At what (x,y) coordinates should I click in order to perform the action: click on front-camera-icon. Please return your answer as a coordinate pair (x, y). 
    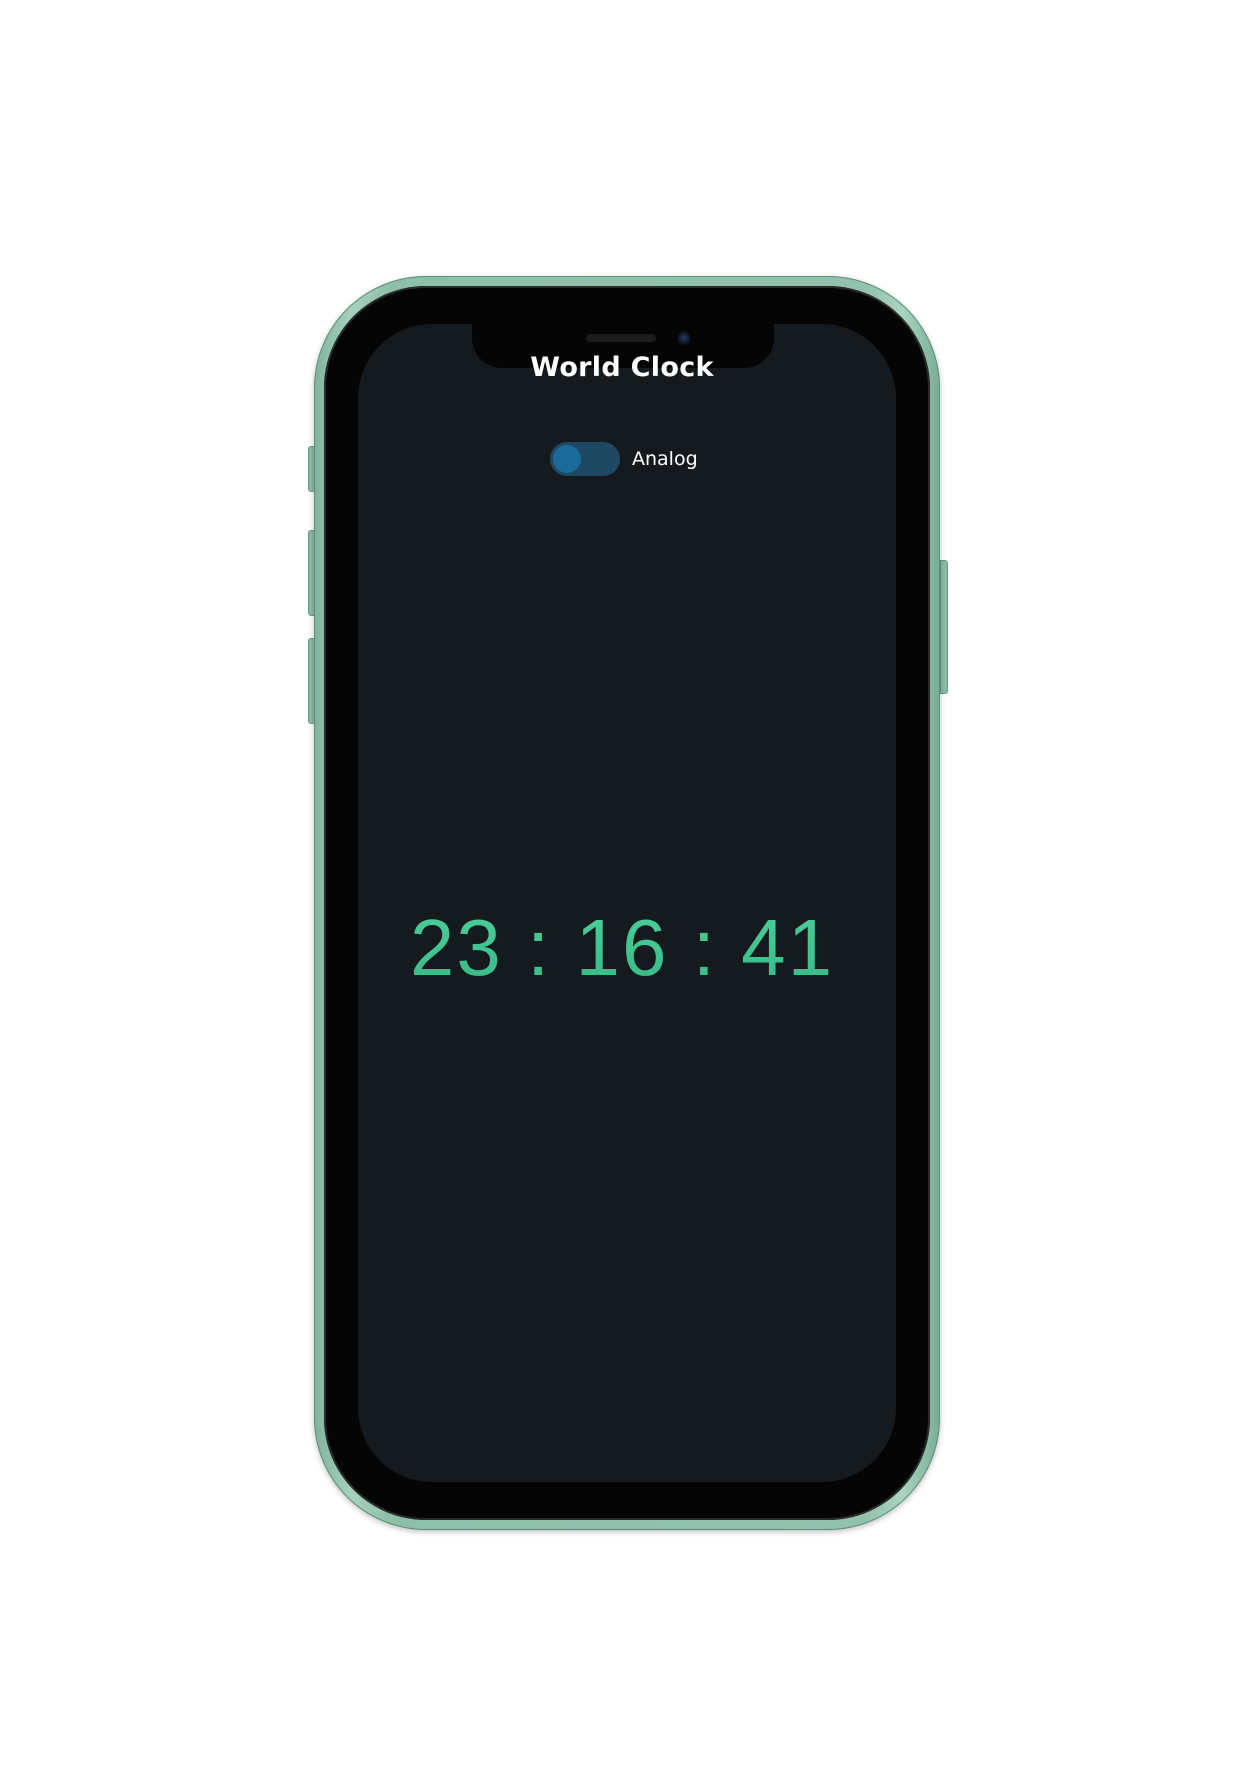
    Looking at the image, I should click on (684, 338).